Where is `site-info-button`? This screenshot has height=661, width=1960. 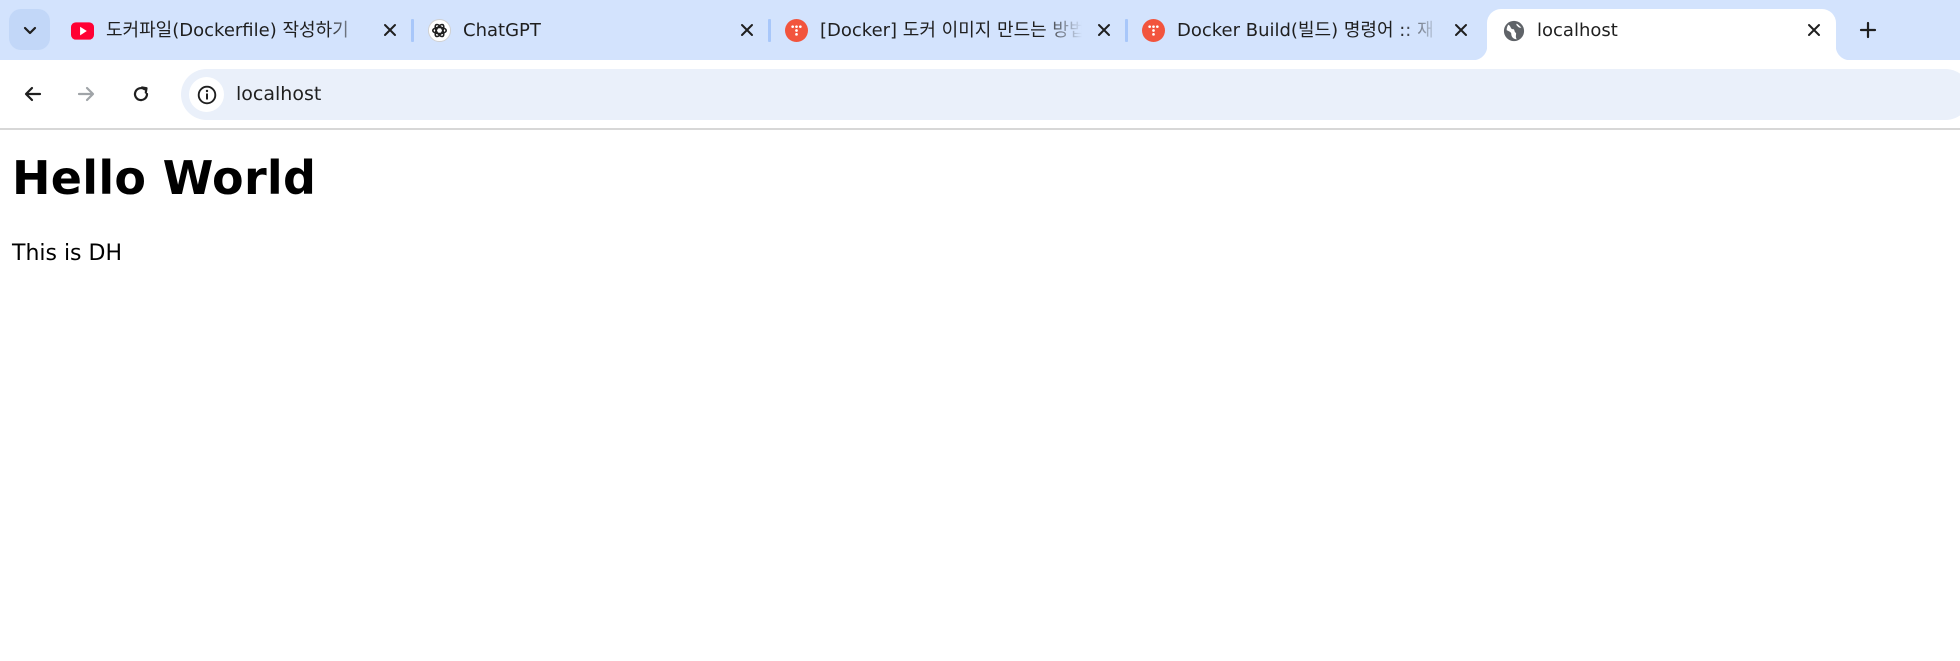 site-info-button is located at coordinates (206, 94).